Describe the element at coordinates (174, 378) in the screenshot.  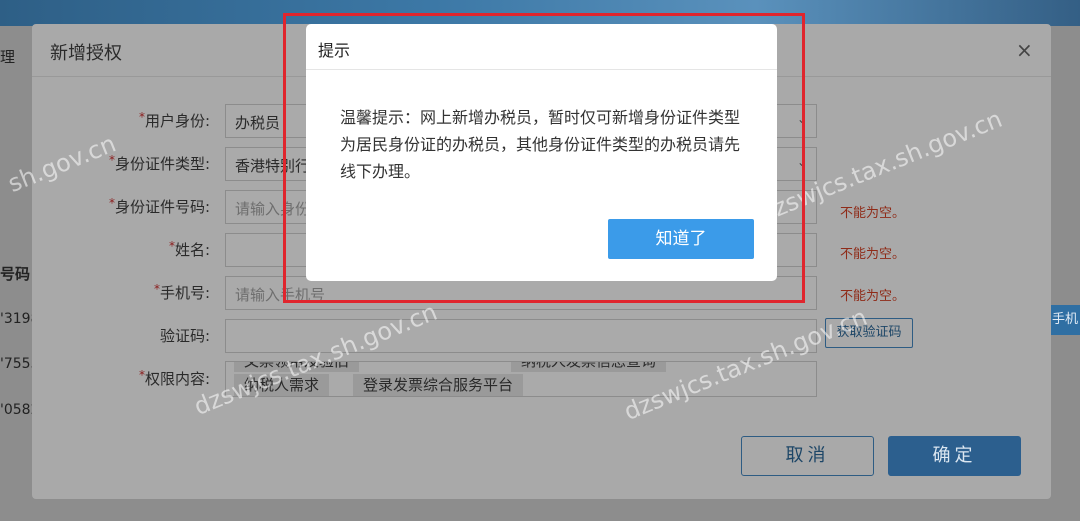
I see `permissions-label: *权限内容:` at that location.